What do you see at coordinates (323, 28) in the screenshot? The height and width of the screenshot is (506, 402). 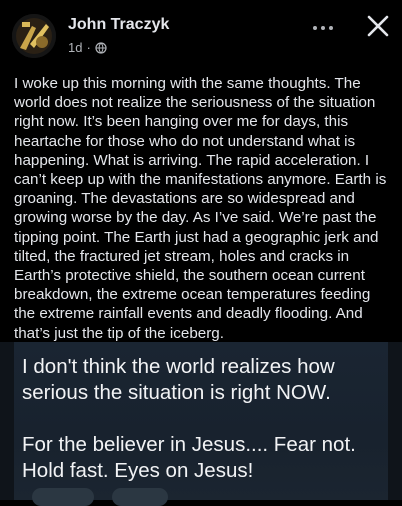 I see `more-horizontal-icon` at bounding box center [323, 28].